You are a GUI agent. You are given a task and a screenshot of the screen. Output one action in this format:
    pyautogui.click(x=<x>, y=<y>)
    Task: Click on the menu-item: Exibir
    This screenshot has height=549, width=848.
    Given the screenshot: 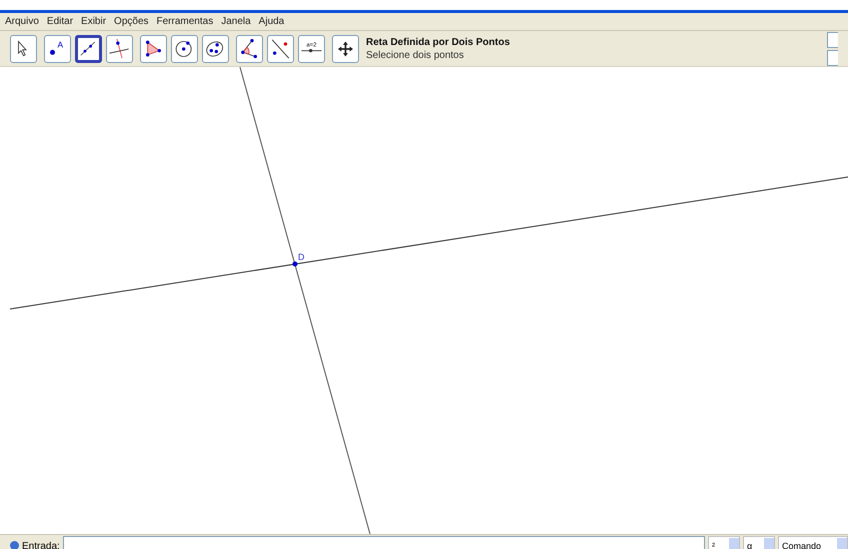 What is the action you would take?
    pyautogui.click(x=94, y=21)
    